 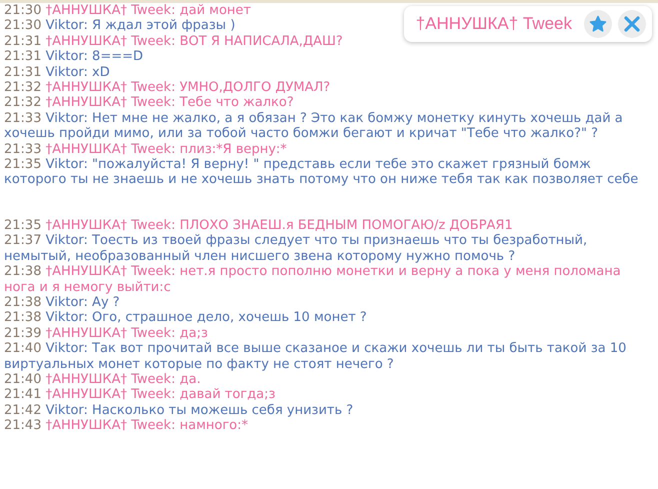 What do you see at coordinates (313, 126) in the screenshot?
I see `chat-message: 21:33 Viktor: Нет мне не жалко, а я обязан ? Это как бомжу монетку кинуть хочешь дай а хочешь пройди мимо, или за тобой часто бомжи бегают и кричат "Тебе что жалко?" ?` at bounding box center [313, 126].